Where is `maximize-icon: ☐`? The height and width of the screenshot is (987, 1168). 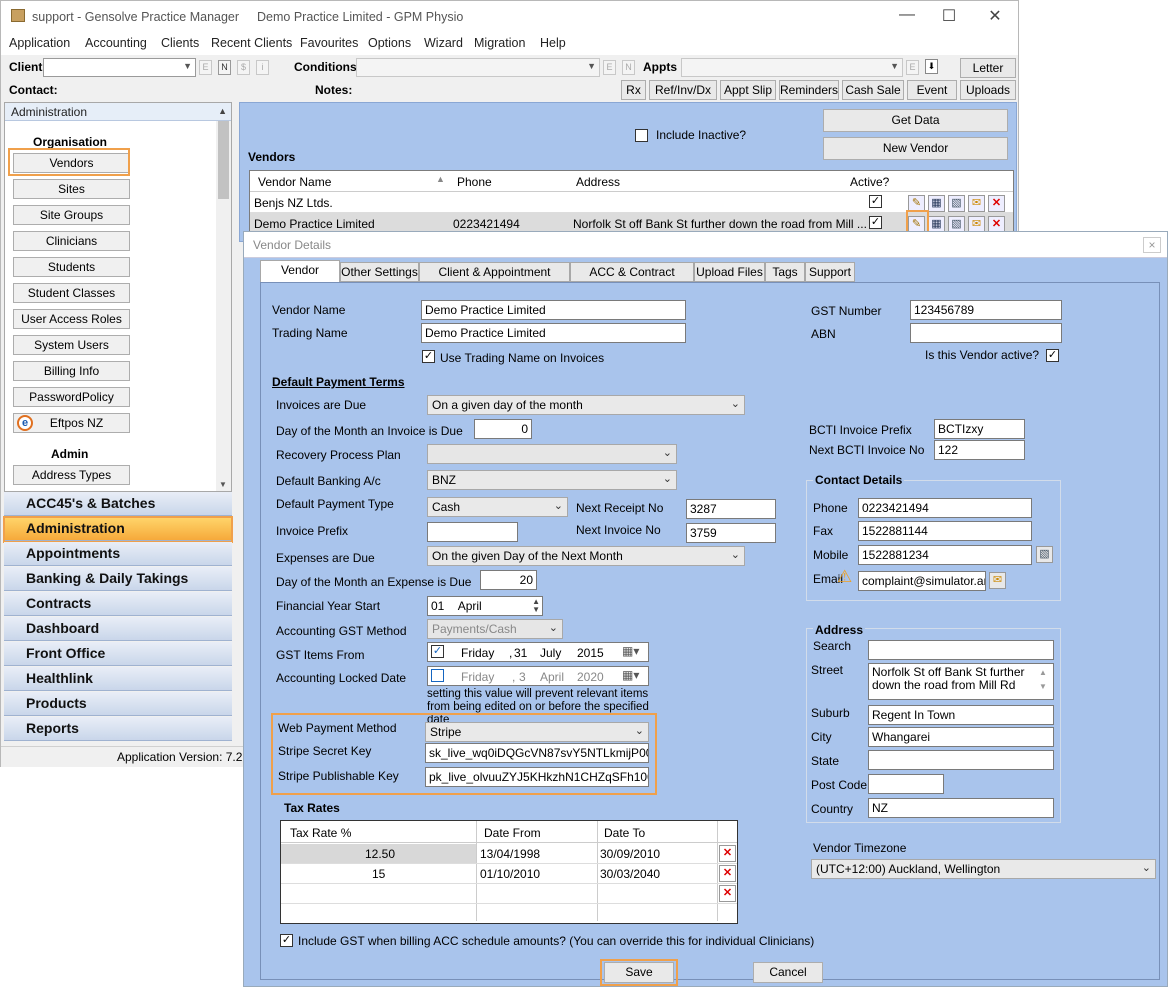 maximize-icon: ☐ is located at coordinates (949, 16).